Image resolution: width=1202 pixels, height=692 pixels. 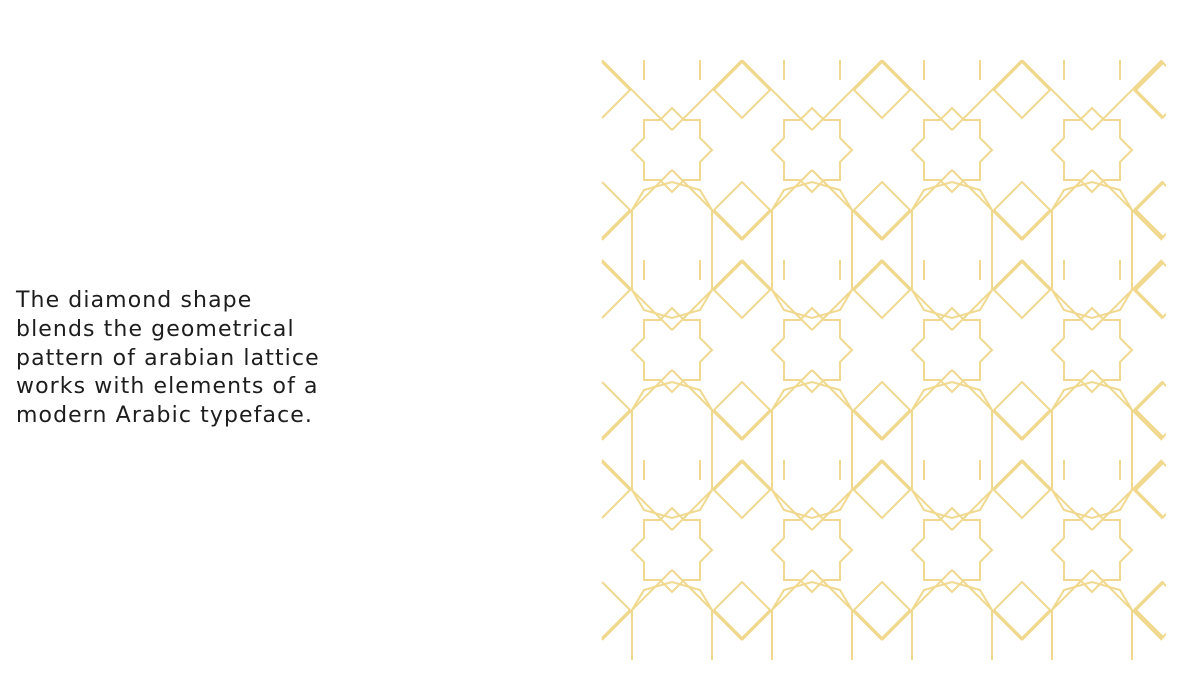 What do you see at coordinates (167, 387) in the screenshot?
I see `description-line: works with elements of a` at bounding box center [167, 387].